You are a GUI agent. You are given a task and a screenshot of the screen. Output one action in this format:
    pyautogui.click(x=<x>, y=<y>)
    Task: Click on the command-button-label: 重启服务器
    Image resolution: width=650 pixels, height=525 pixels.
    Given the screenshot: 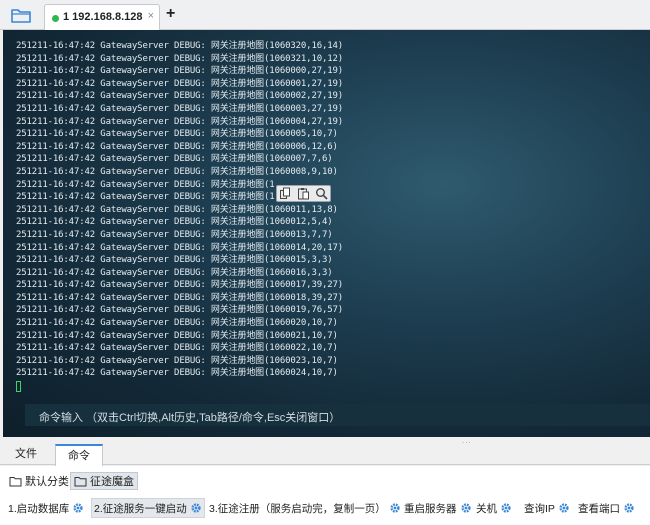 What is the action you would take?
    pyautogui.click(x=430, y=508)
    